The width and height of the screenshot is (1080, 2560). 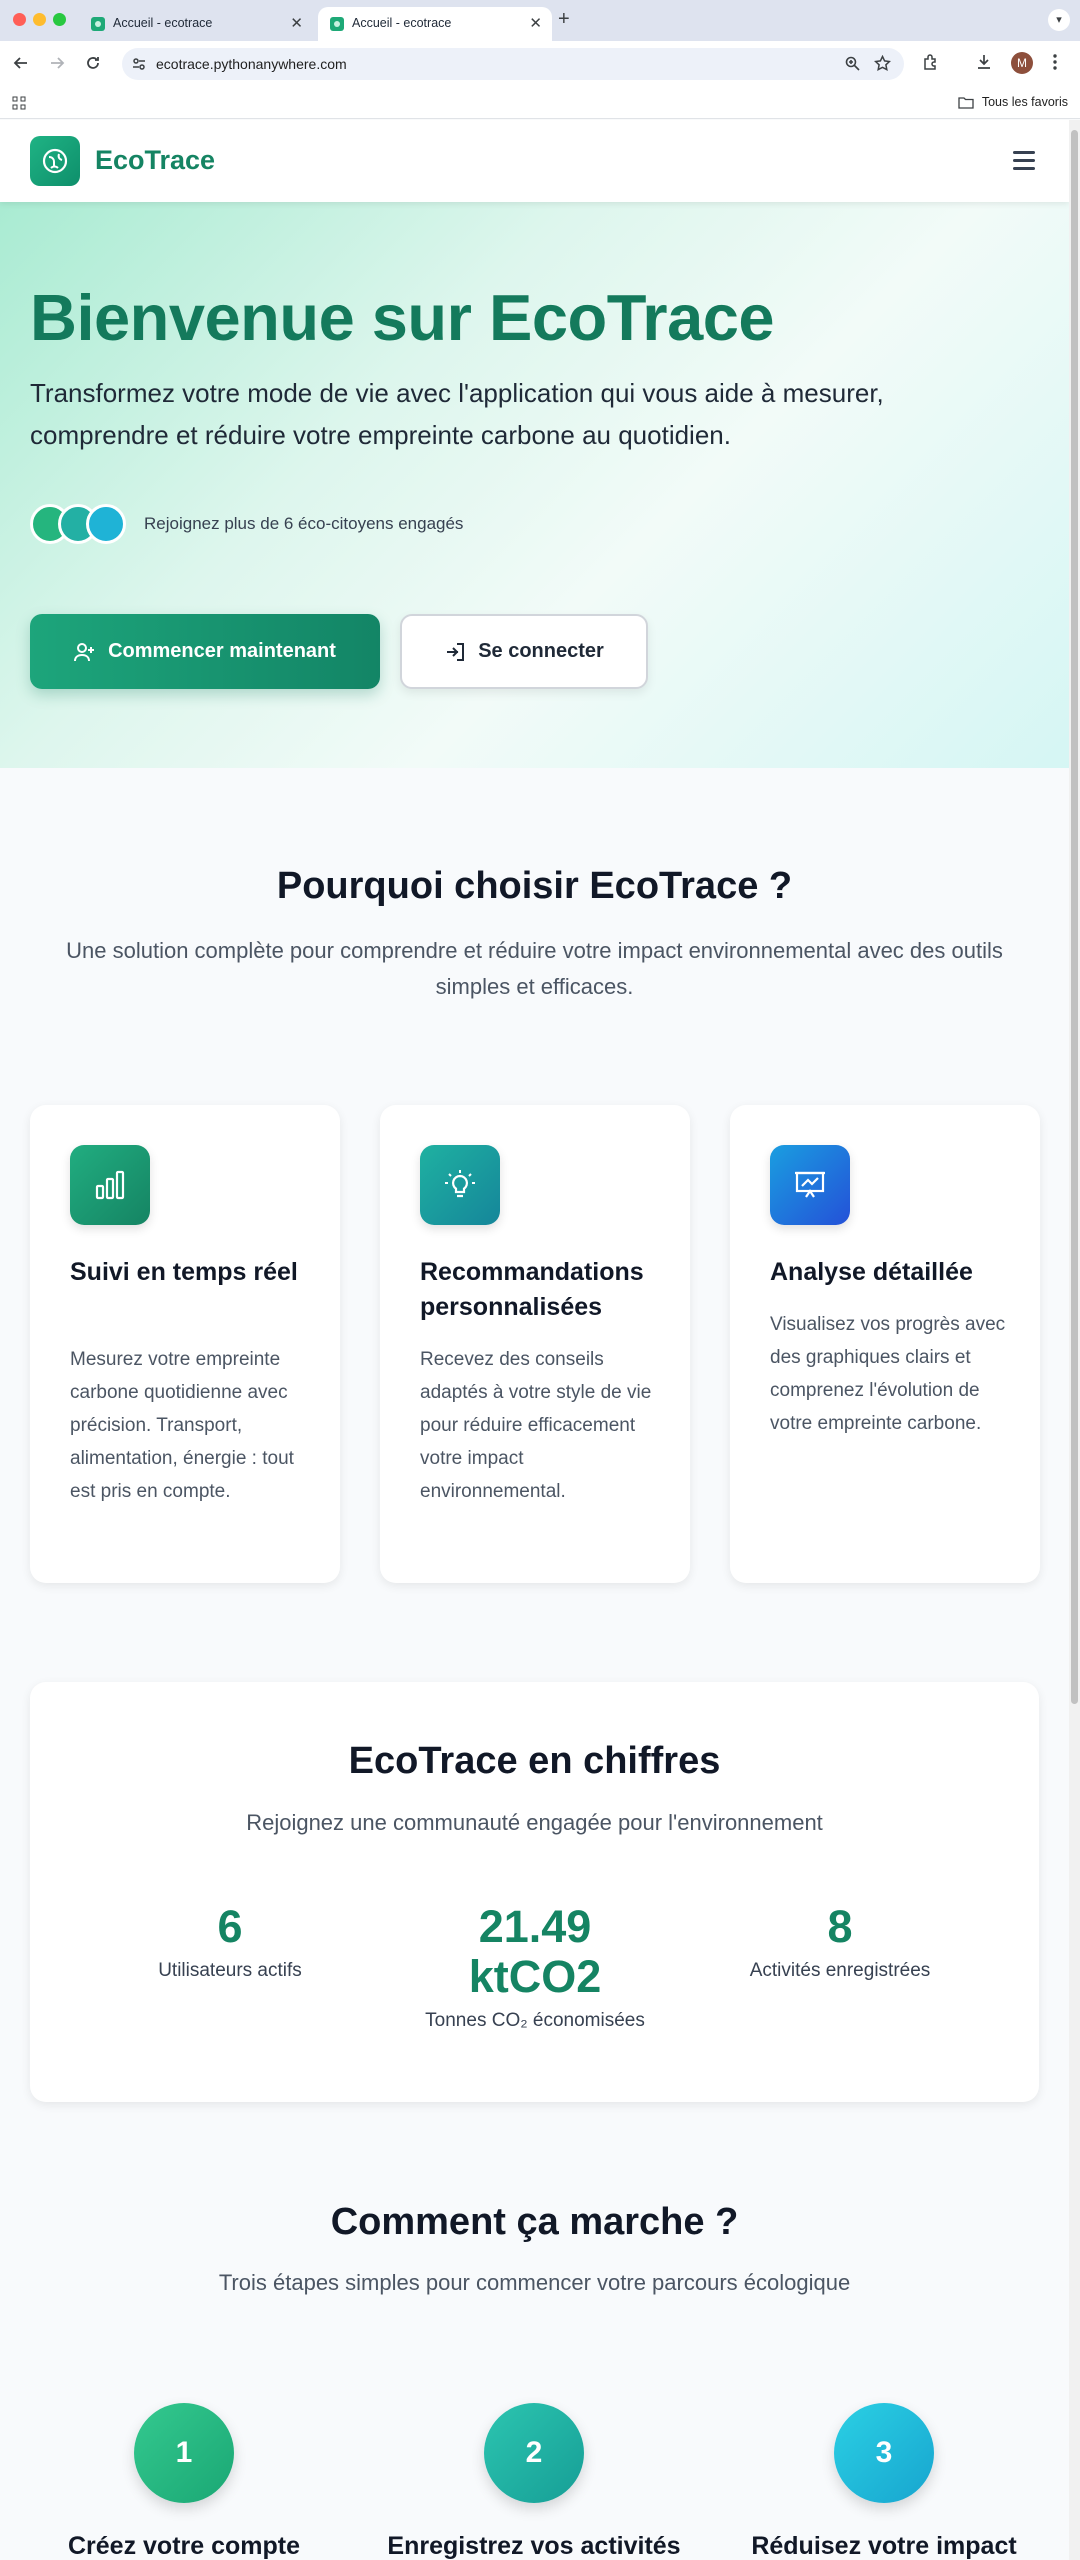 I want to click on browser-toolbar: ecotrace.pythonanywhere.com M, so click(x=540, y=63).